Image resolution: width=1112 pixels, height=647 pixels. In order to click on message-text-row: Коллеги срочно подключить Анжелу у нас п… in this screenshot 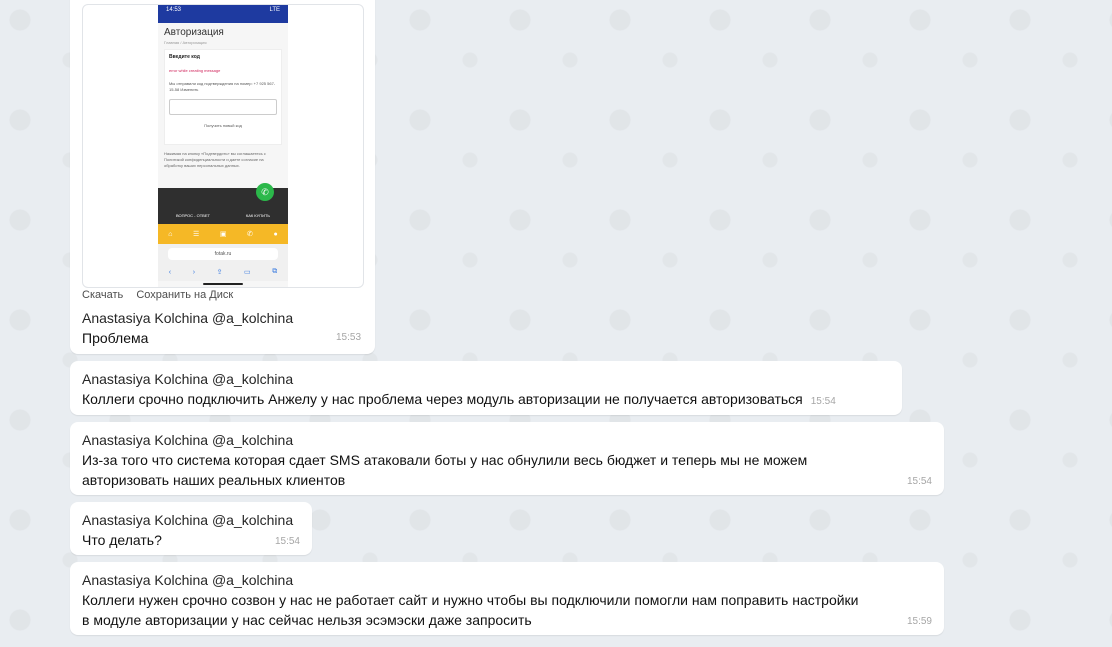, I will do `click(486, 400)`.